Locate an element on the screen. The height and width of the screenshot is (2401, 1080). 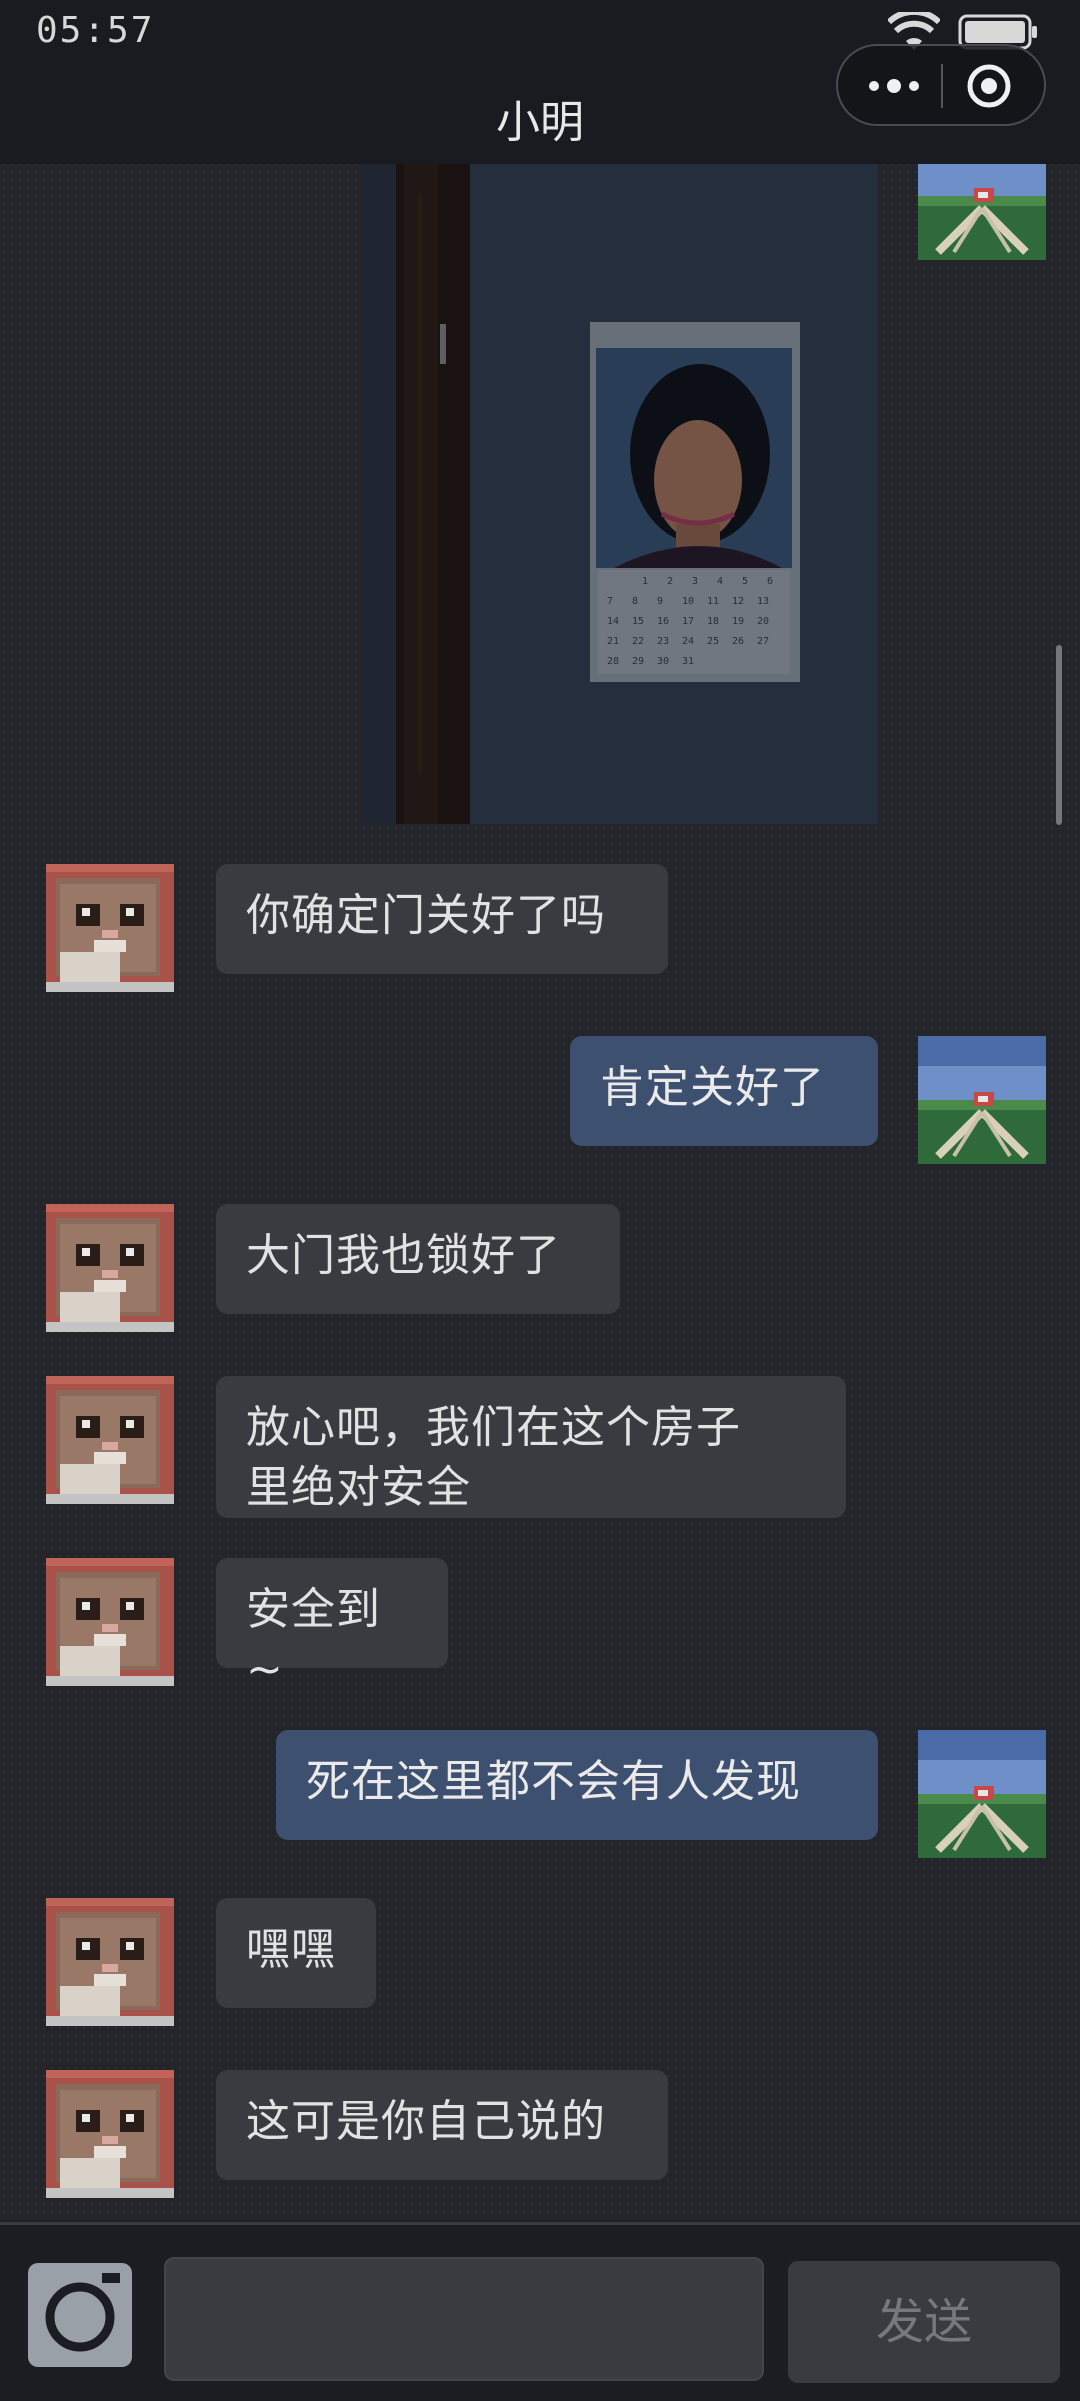
message-bubble-incoming: 嘿嘿 is located at coordinates (296, 1953).